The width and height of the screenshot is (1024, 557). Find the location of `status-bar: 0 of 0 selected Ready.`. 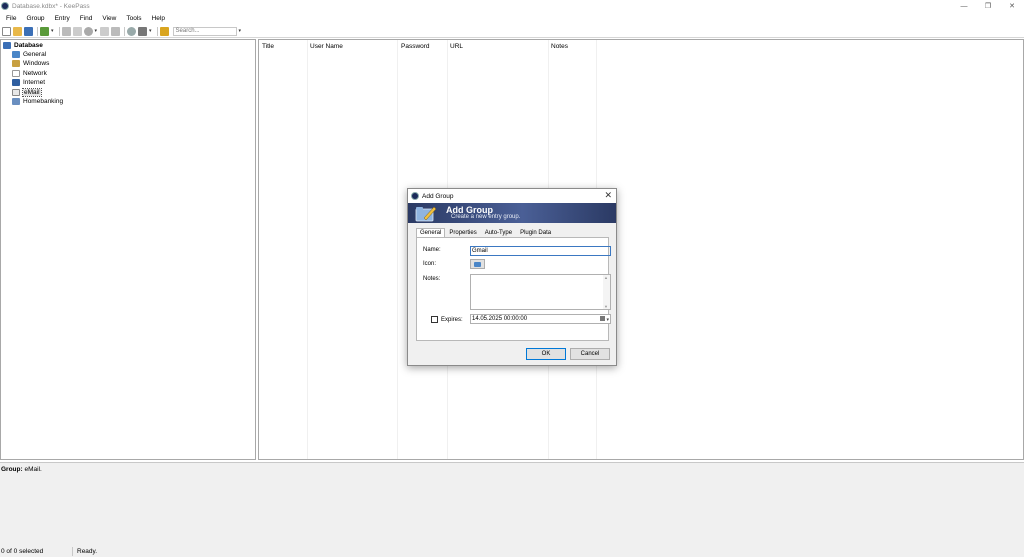

status-bar: 0 of 0 selected Ready. is located at coordinates (512, 551).